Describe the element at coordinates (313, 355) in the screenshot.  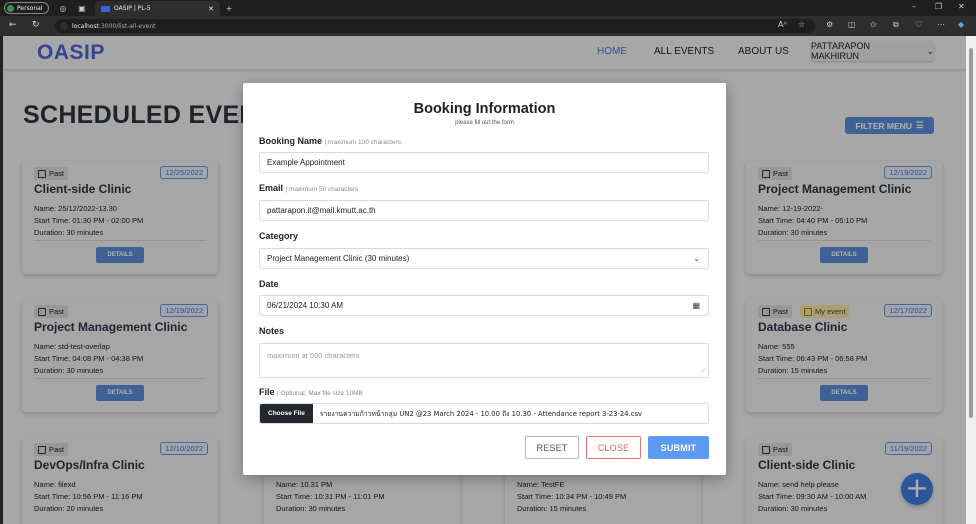
I see `notes-placeholder: maximum at 500 characters` at that location.